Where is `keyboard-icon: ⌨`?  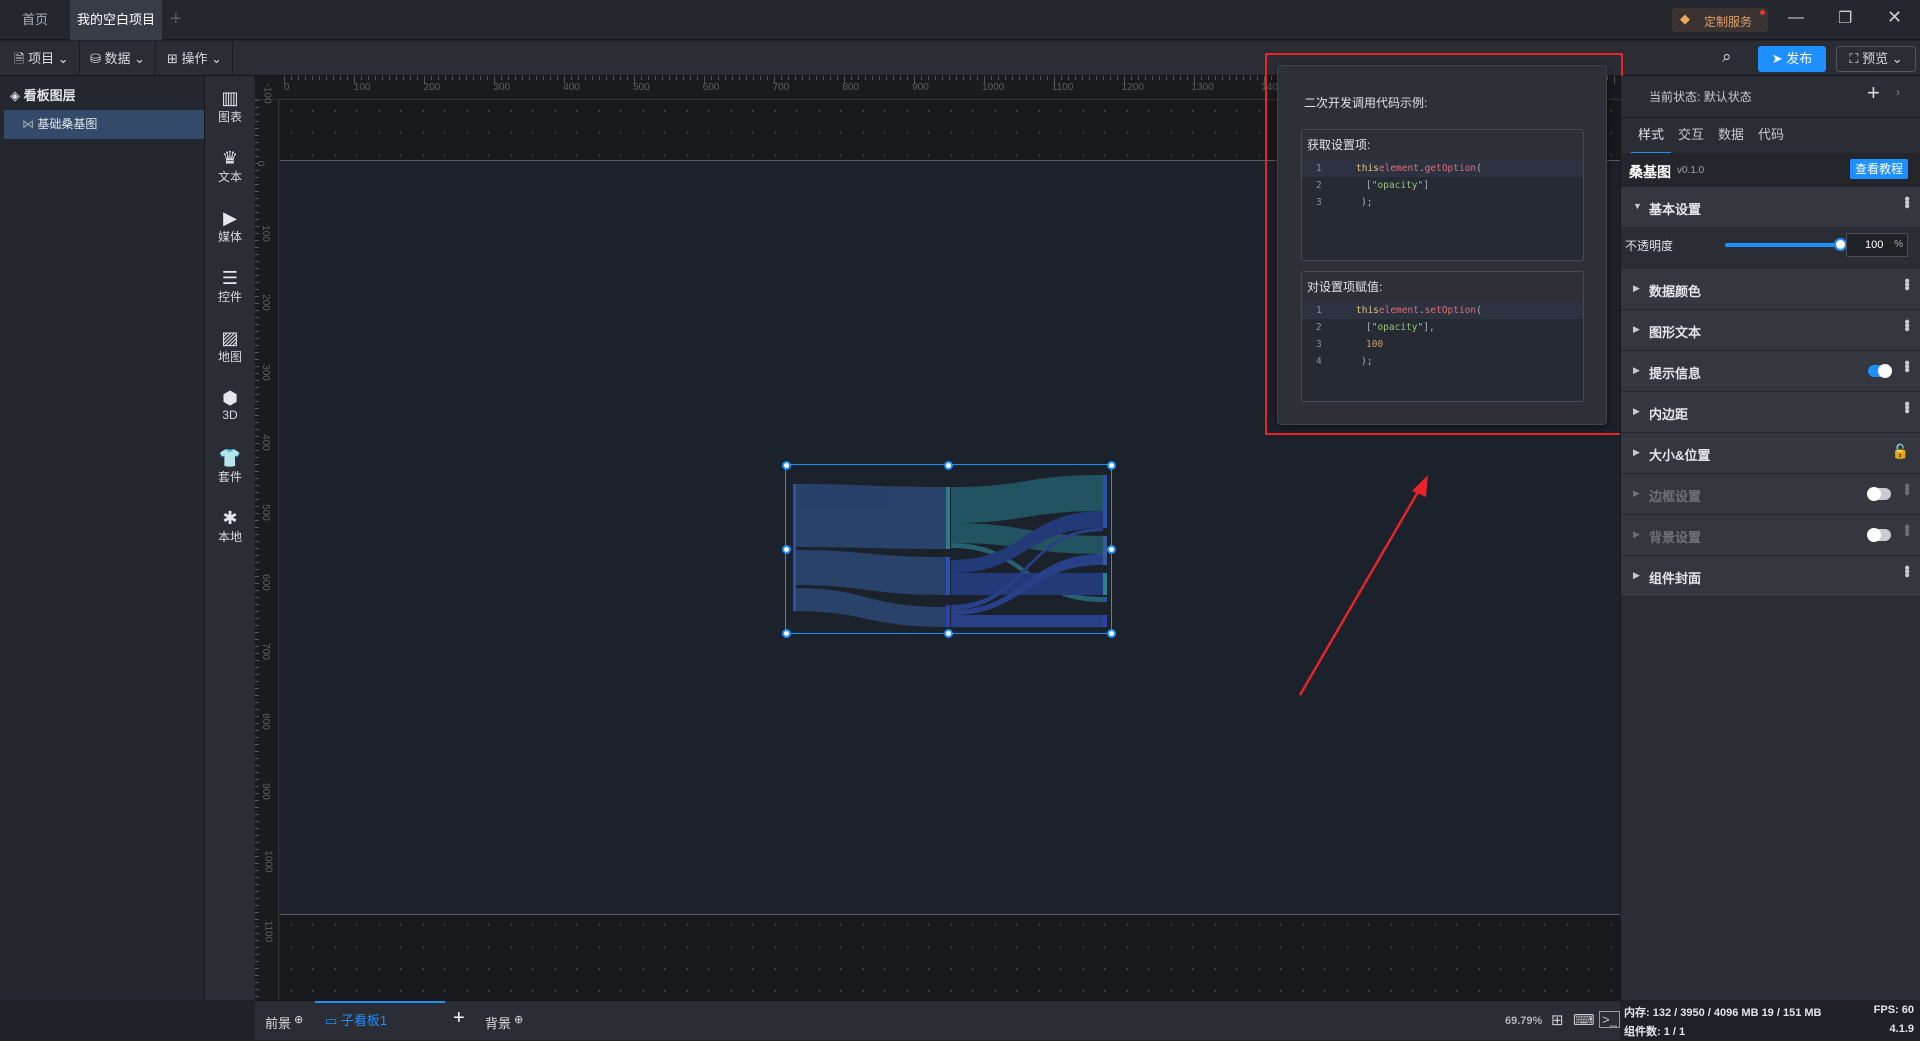
keyboard-icon: ⌨ is located at coordinates (1584, 1020).